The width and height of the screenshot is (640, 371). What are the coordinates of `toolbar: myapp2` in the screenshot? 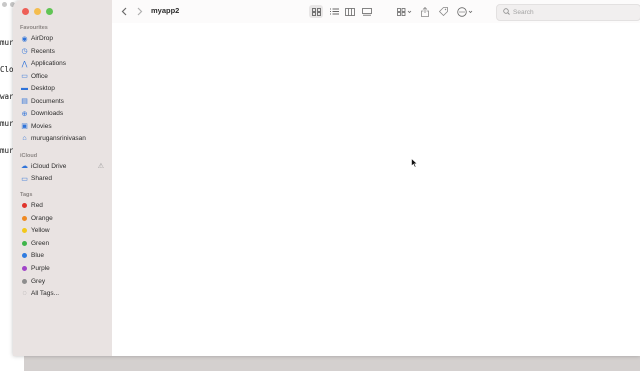 It's located at (376, 12).